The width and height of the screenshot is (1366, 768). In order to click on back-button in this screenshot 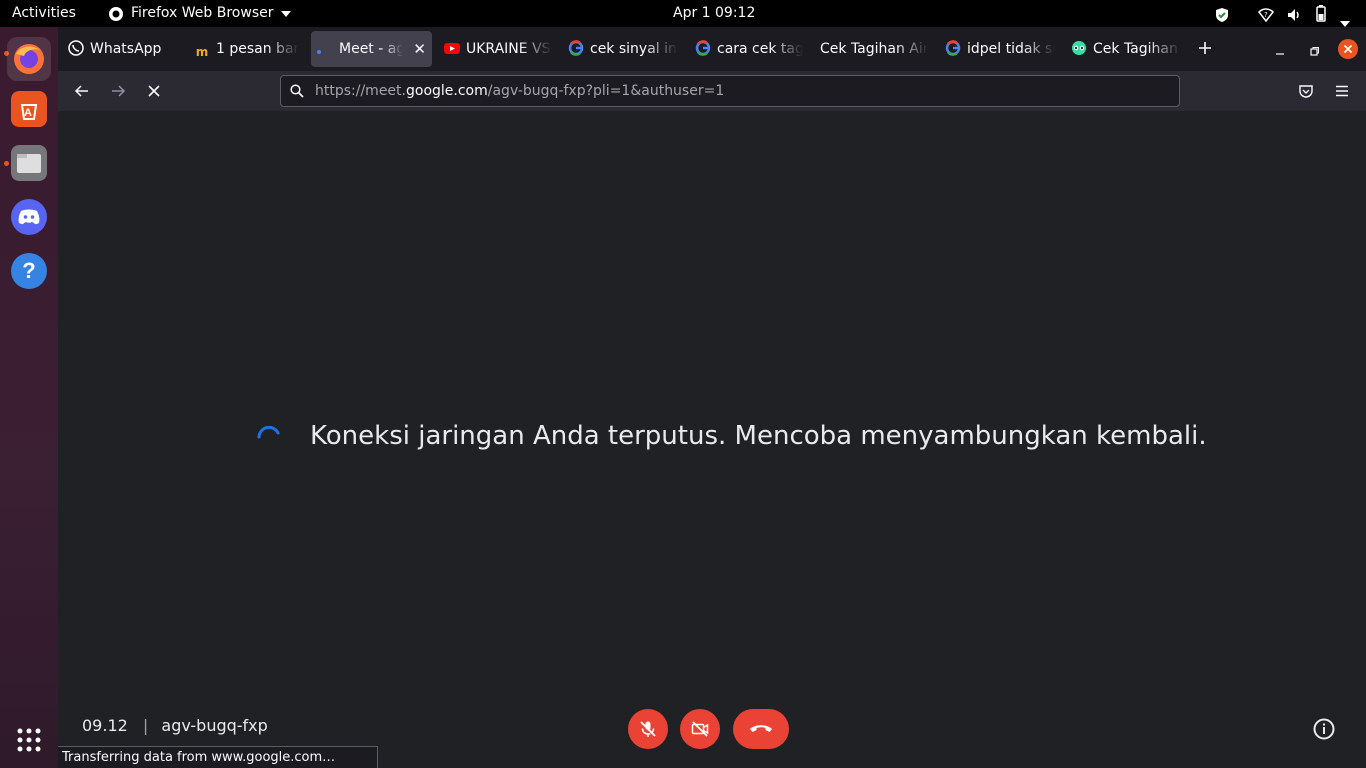, I will do `click(82, 91)`.